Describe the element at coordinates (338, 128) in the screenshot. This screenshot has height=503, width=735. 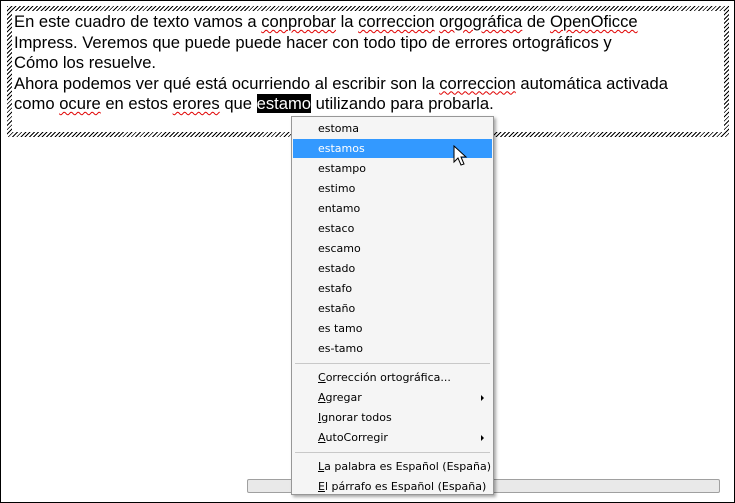
I see `menu-item-label: estoma` at that location.